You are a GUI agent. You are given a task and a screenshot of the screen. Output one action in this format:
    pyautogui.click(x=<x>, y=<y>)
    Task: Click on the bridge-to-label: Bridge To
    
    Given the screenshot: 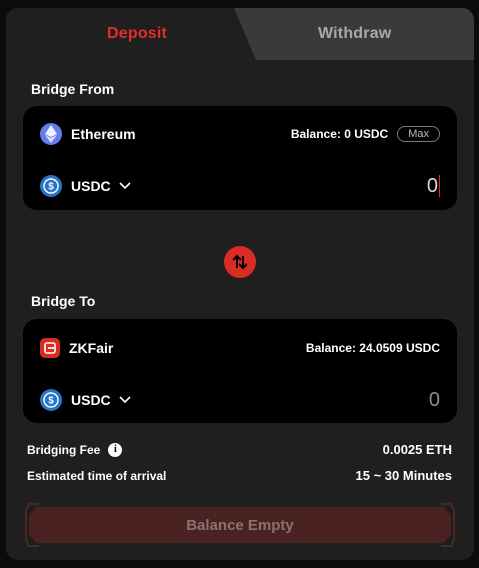 What is the action you would take?
    pyautogui.click(x=63, y=301)
    